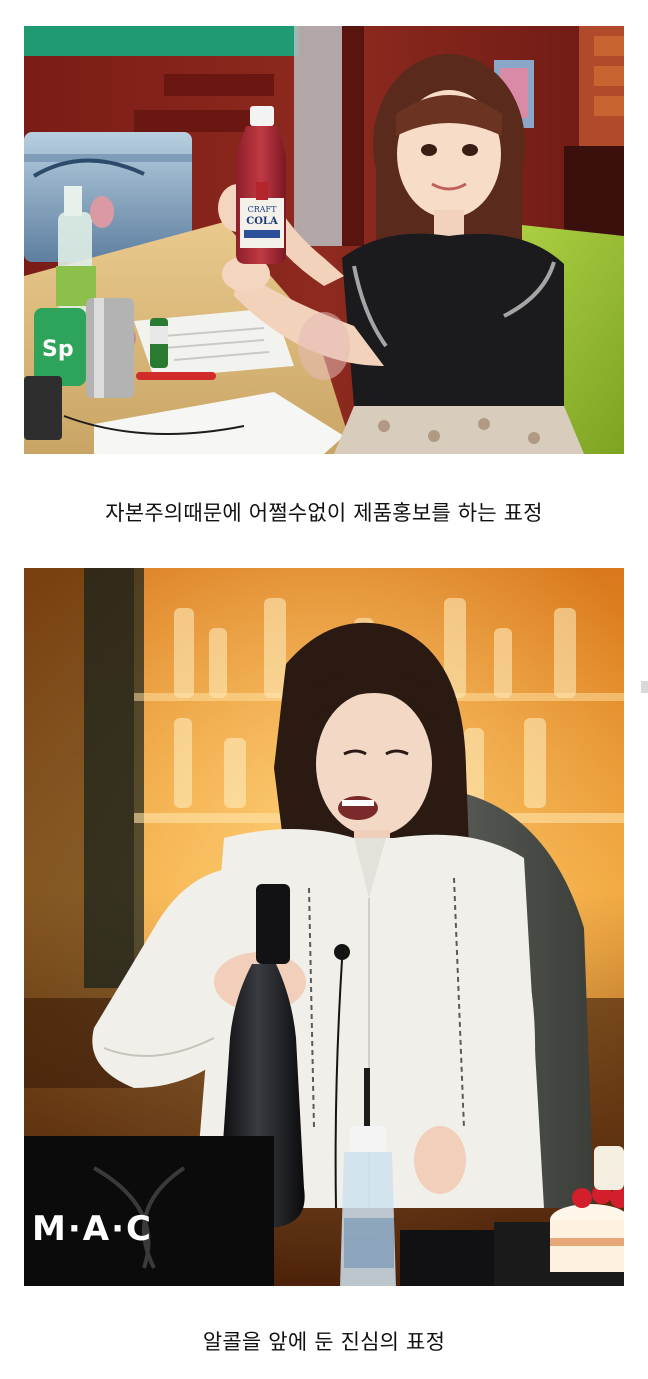  Describe the element at coordinates (161, 41) in the screenshot. I see `green-top-strip` at that location.